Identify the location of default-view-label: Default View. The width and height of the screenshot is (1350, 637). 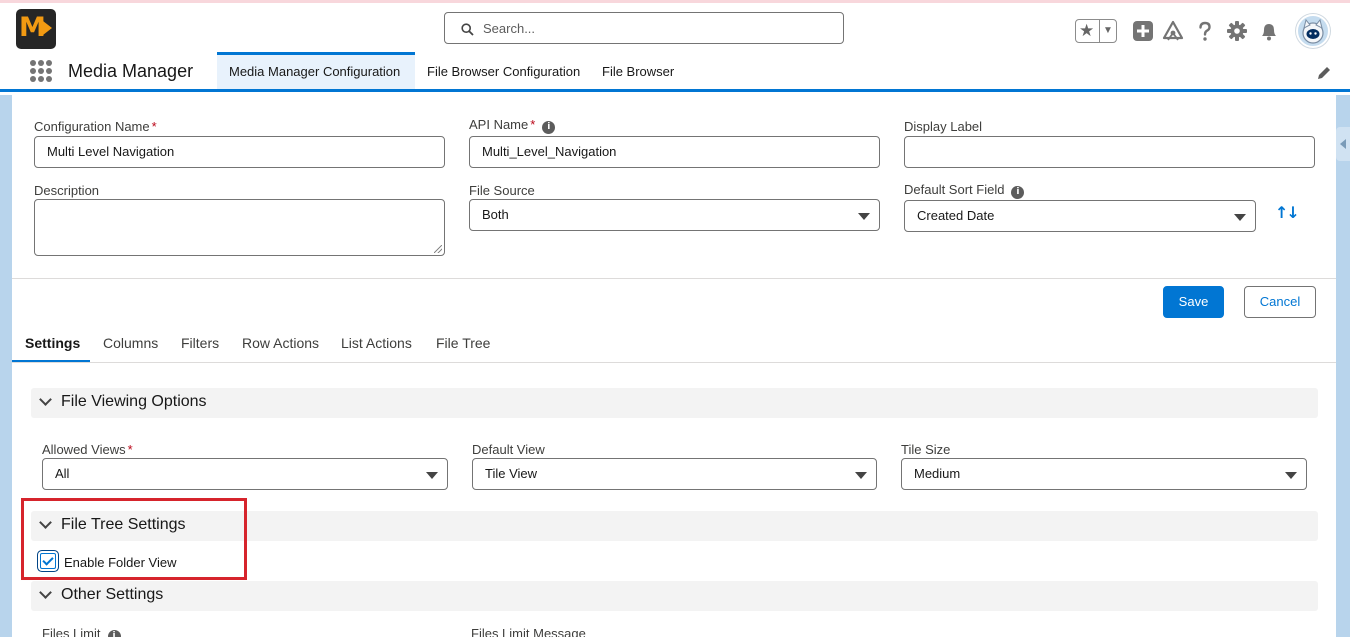
(508, 449).